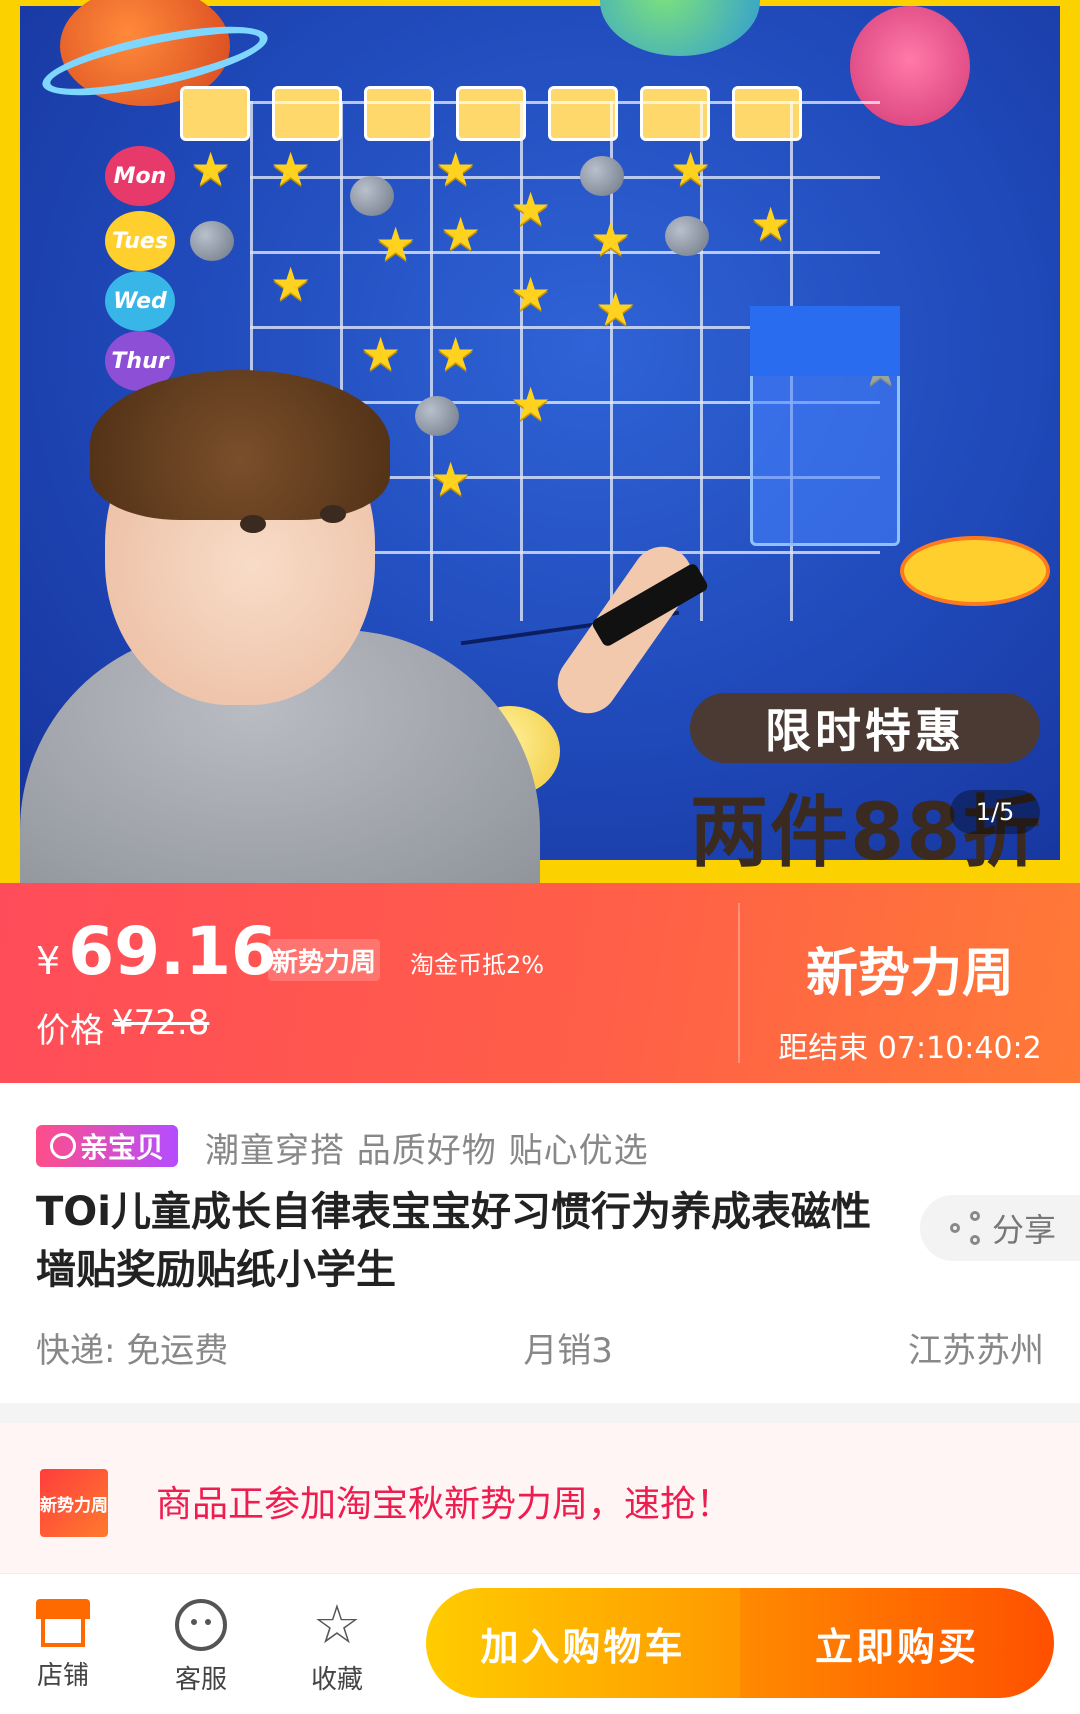 The width and height of the screenshot is (1080, 1714). Describe the element at coordinates (48, 961) in the screenshot. I see `currency-symbol: ¥` at that location.